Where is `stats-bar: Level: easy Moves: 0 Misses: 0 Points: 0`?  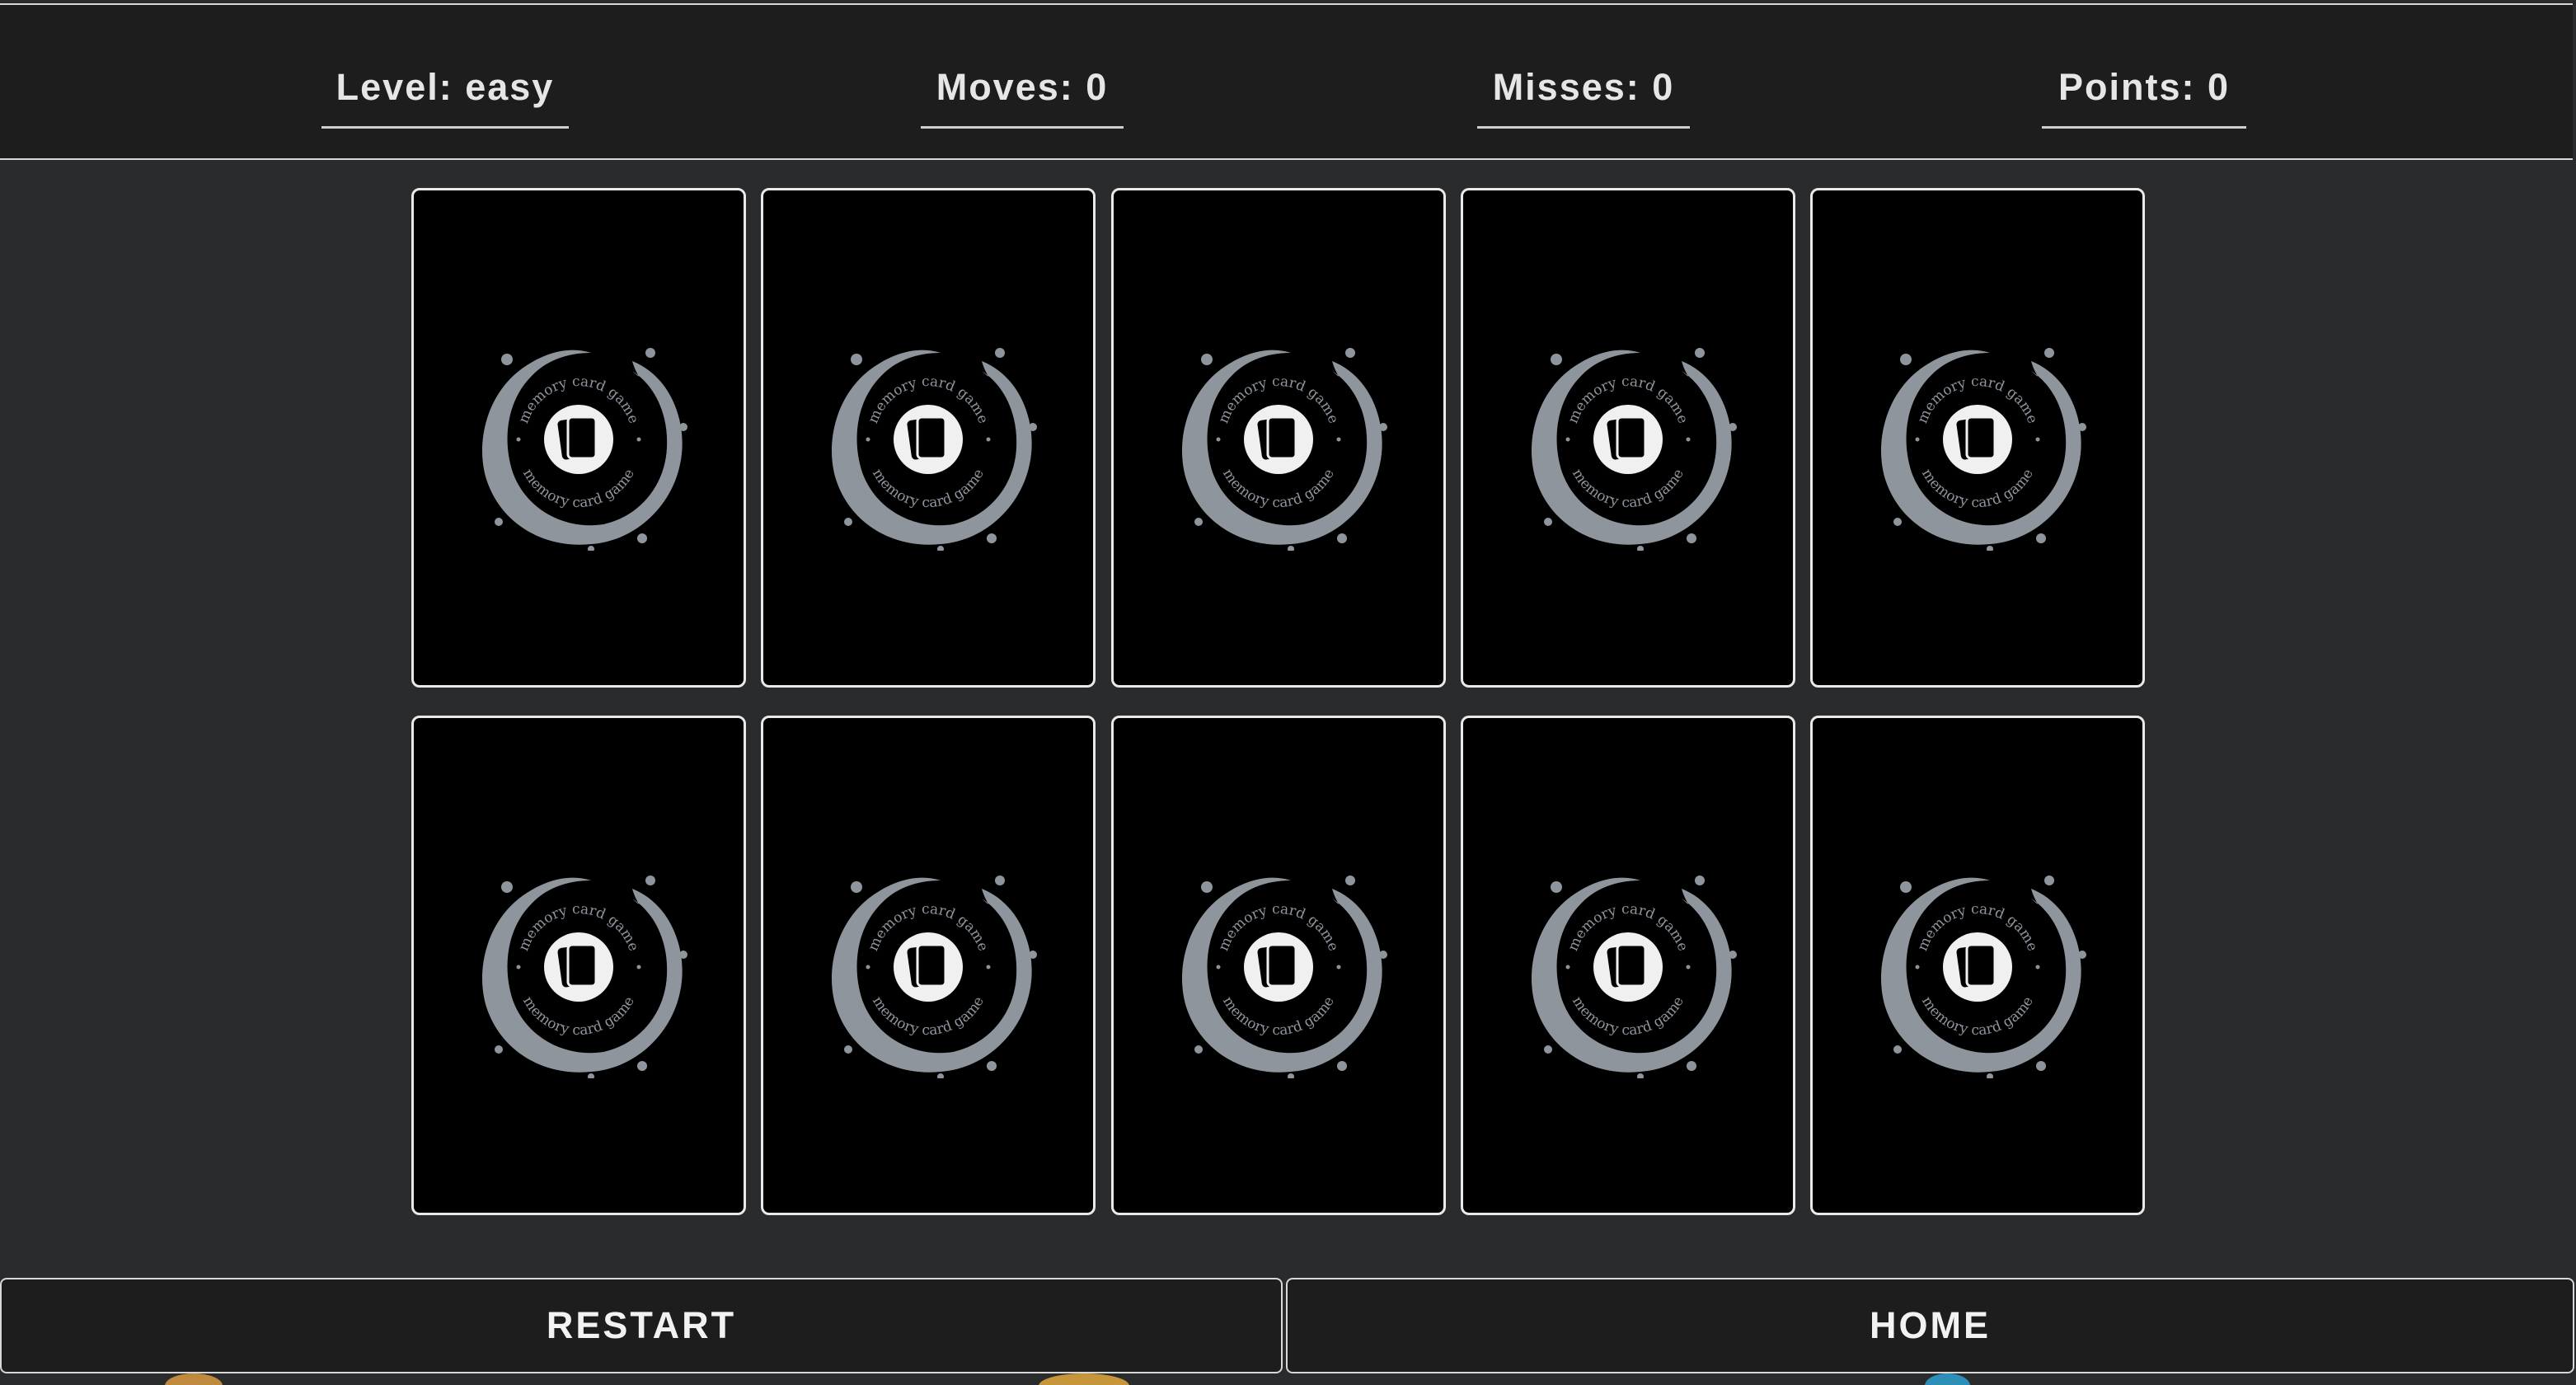 stats-bar: Level: easy Moves: 0 Misses: 0 Points: 0 is located at coordinates (1287, 81).